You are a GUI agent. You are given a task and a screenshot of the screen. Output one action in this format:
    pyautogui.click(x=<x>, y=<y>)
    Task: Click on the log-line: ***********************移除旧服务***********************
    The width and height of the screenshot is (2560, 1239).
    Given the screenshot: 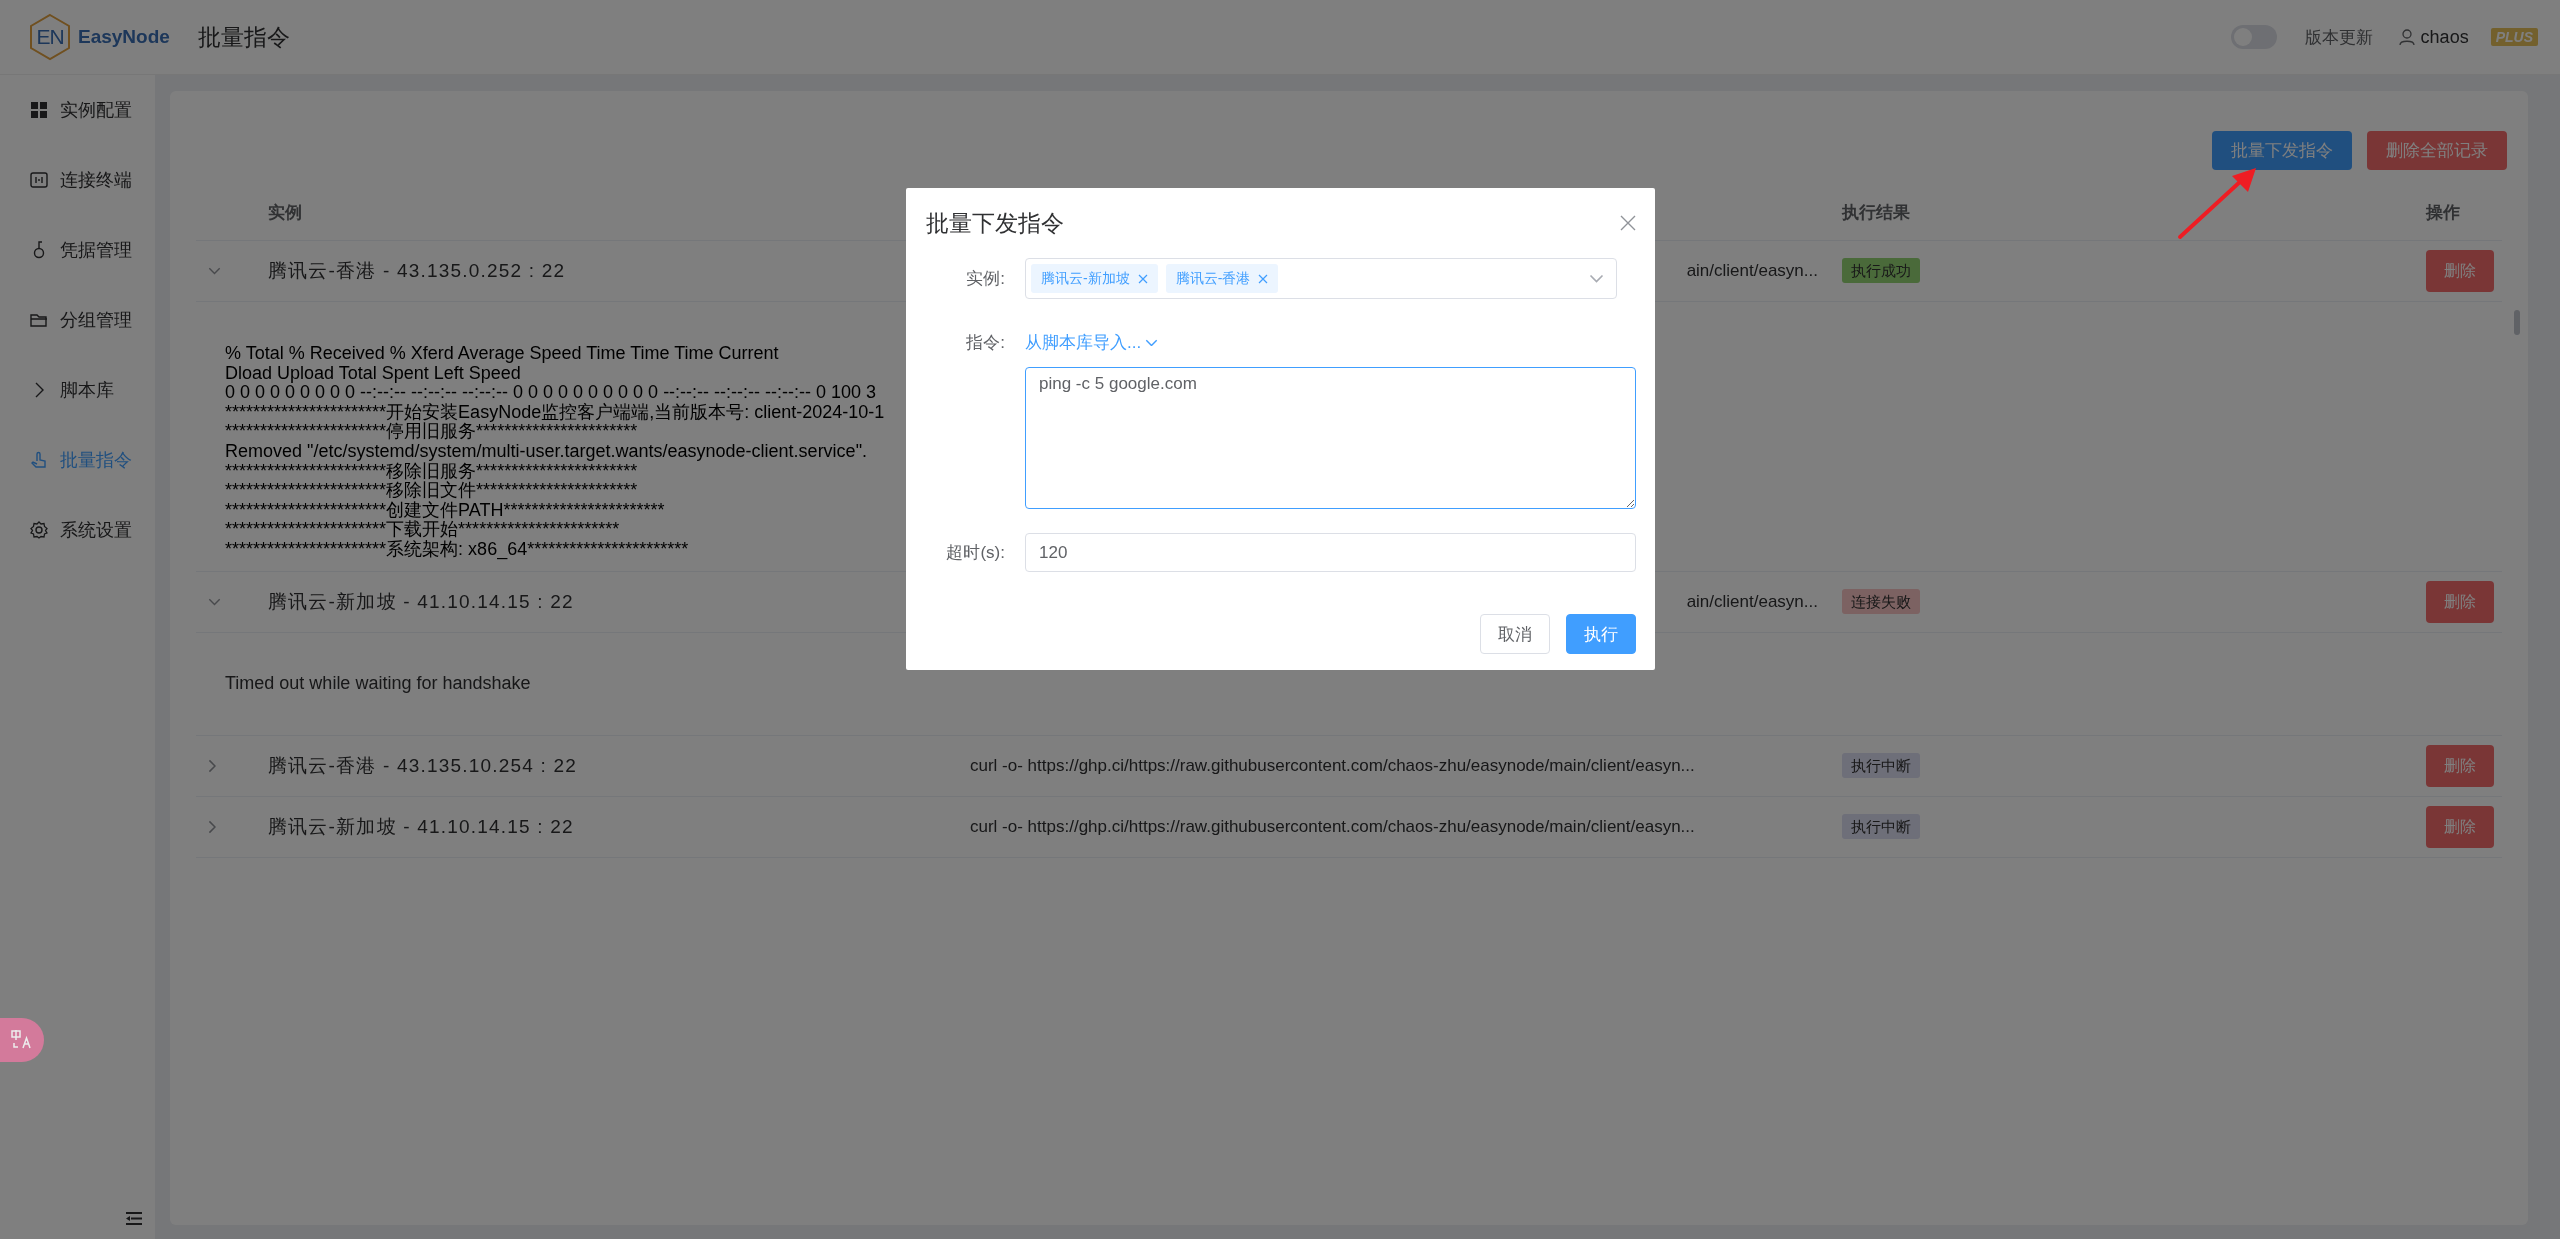 What is the action you would take?
    pyautogui.click(x=431, y=471)
    